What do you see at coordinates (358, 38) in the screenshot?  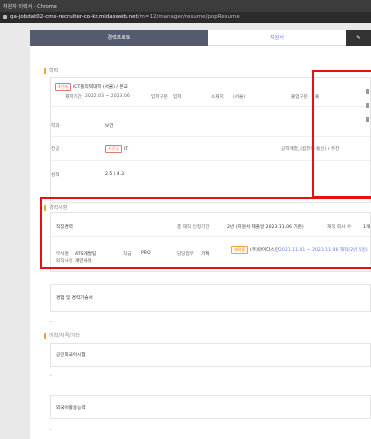 I see `edit-icon: ✎` at bounding box center [358, 38].